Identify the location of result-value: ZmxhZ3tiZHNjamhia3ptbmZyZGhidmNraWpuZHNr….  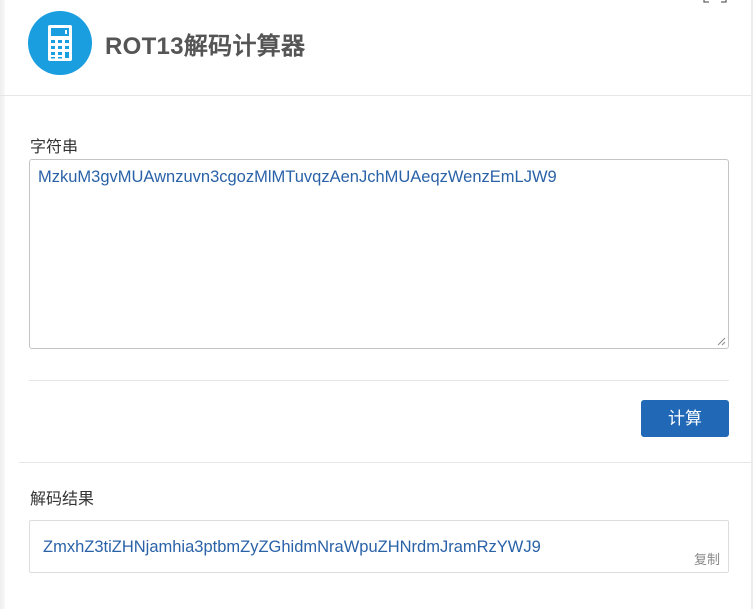
(292, 547).